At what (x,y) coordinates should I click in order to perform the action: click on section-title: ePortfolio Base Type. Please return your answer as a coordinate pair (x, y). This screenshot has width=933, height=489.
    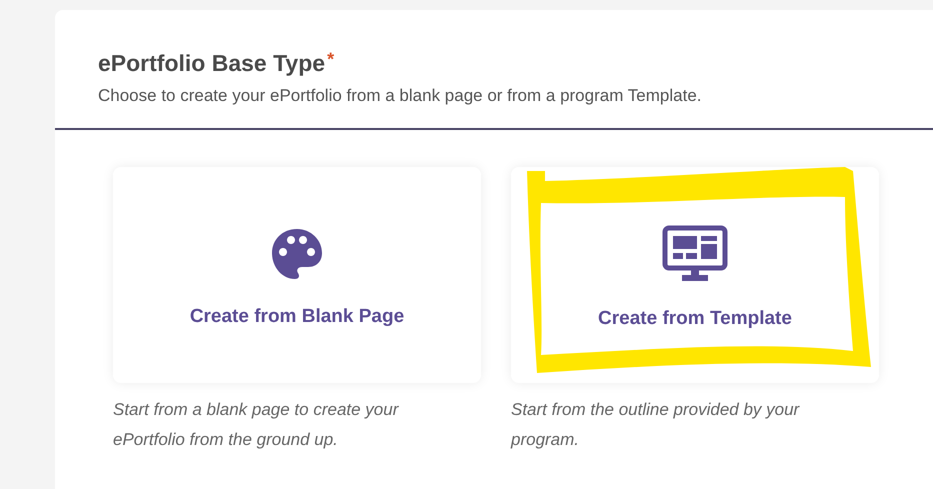
    Looking at the image, I should click on (212, 63).